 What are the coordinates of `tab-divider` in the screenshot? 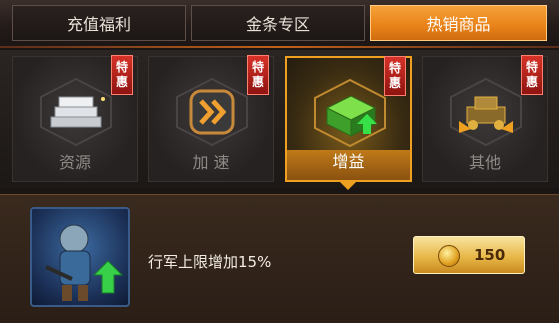 It's located at (279, 47).